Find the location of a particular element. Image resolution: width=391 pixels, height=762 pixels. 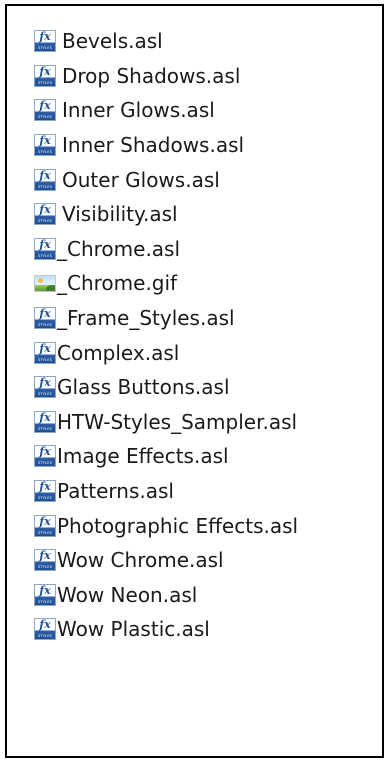

file-name: Image Effects.asl is located at coordinates (143, 456).